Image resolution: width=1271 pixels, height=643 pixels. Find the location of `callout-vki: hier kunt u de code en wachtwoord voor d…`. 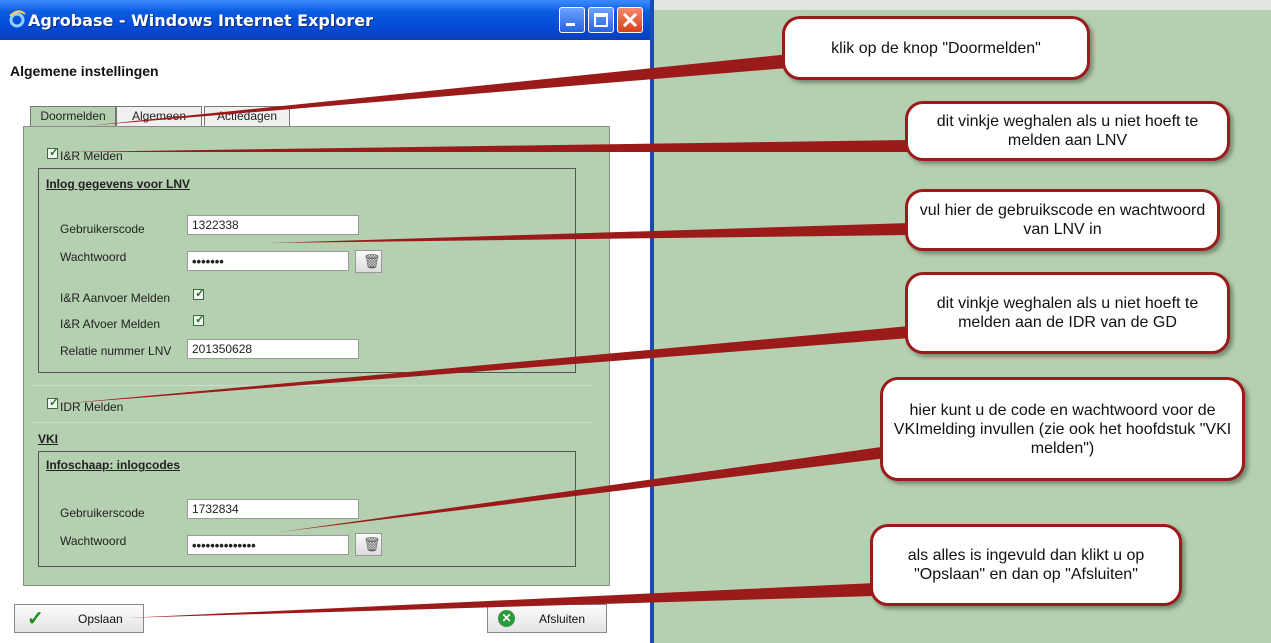

callout-vki: hier kunt u de code en wachtwoord voor d… is located at coordinates (1062, 429).